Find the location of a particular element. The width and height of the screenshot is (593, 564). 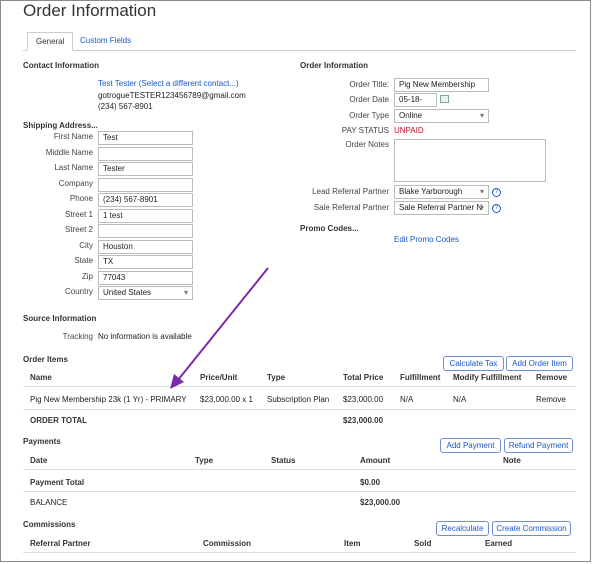

annotation-arrow is located at coordinates (219, 328).